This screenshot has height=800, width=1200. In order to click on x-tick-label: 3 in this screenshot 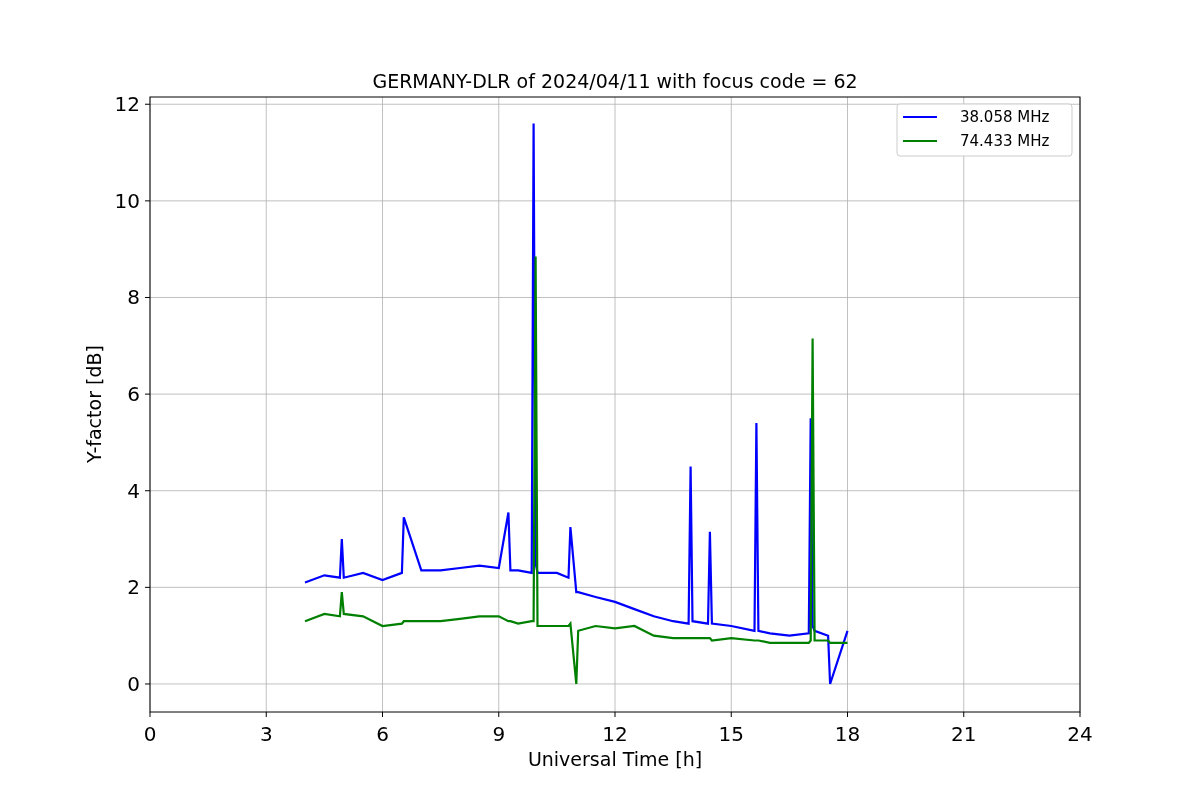, I will do `click(266, 734)`.